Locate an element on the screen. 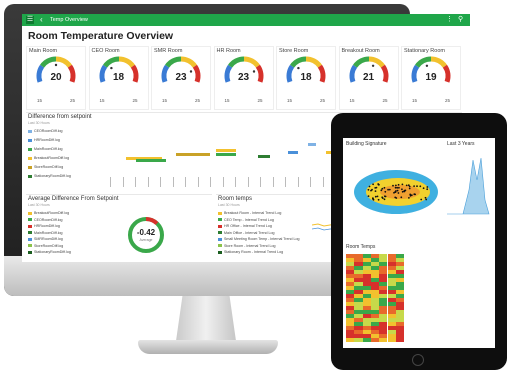 Image resolution: width=508 pixels, height=374 pixels. setpoint-legend-label: StationaryRoomDiff.log is located at coordinates (52, 176).